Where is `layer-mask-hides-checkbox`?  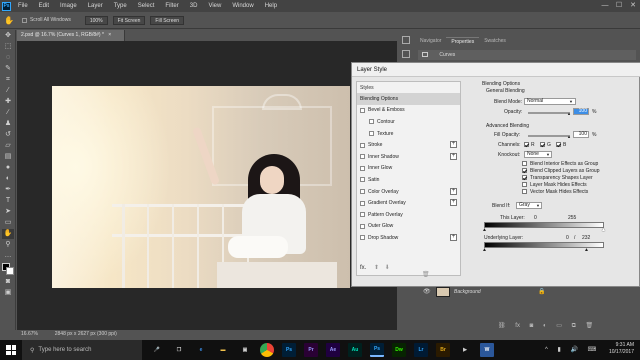
layer-mask-hides-checkbox is located at coordinates (524, 184).